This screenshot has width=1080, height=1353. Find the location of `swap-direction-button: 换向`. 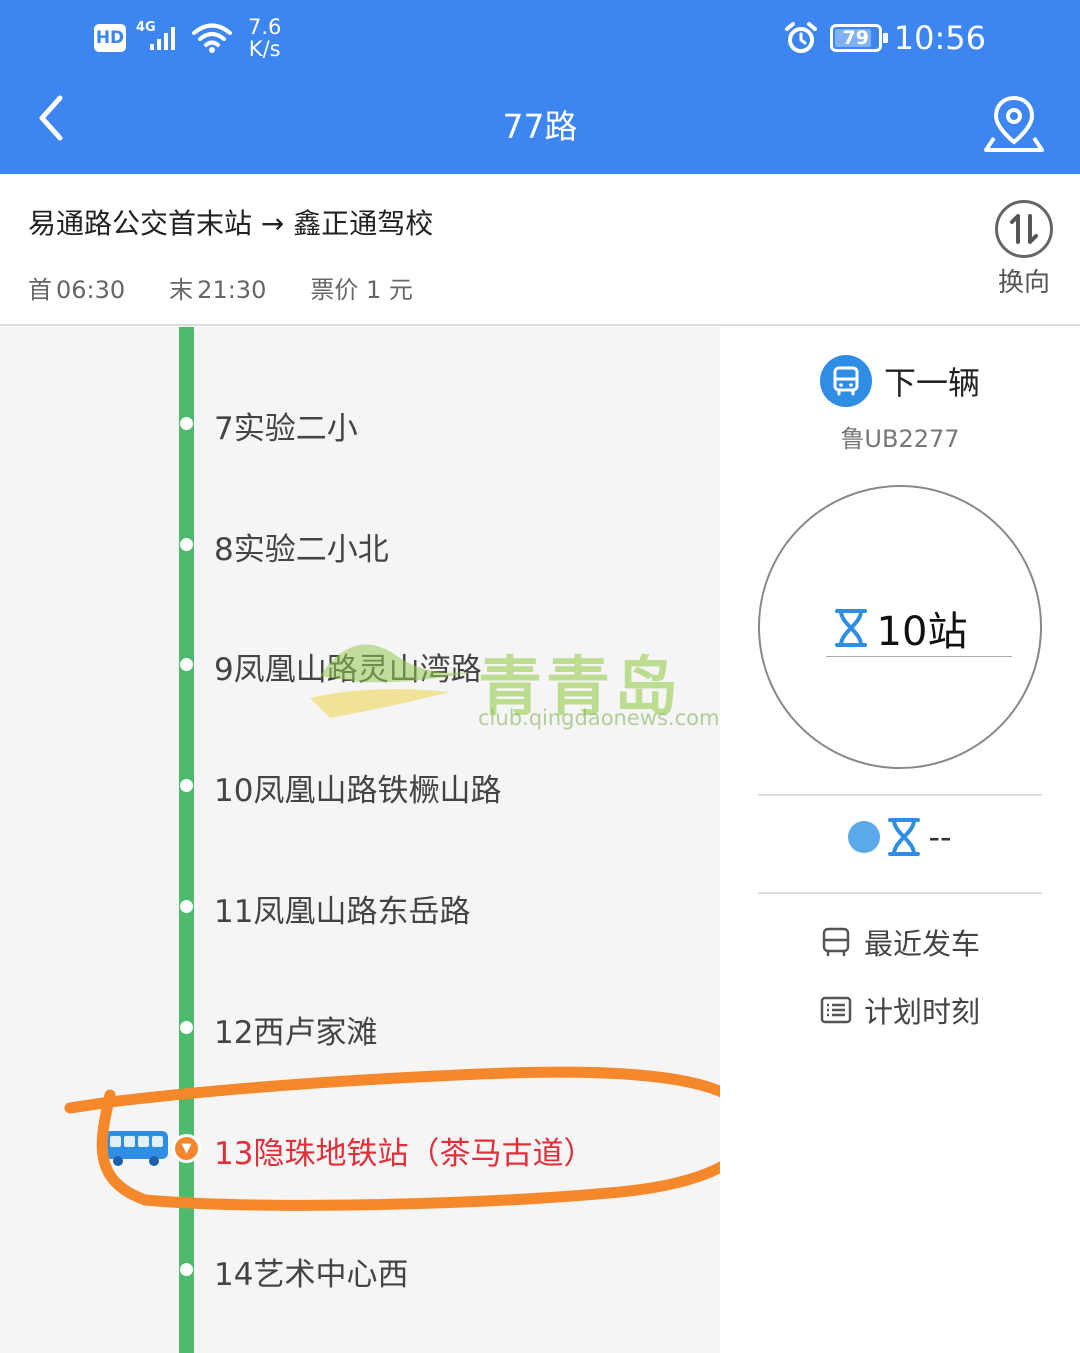

swap-direction-button: 换向 is located at coordinates (1024, 249).